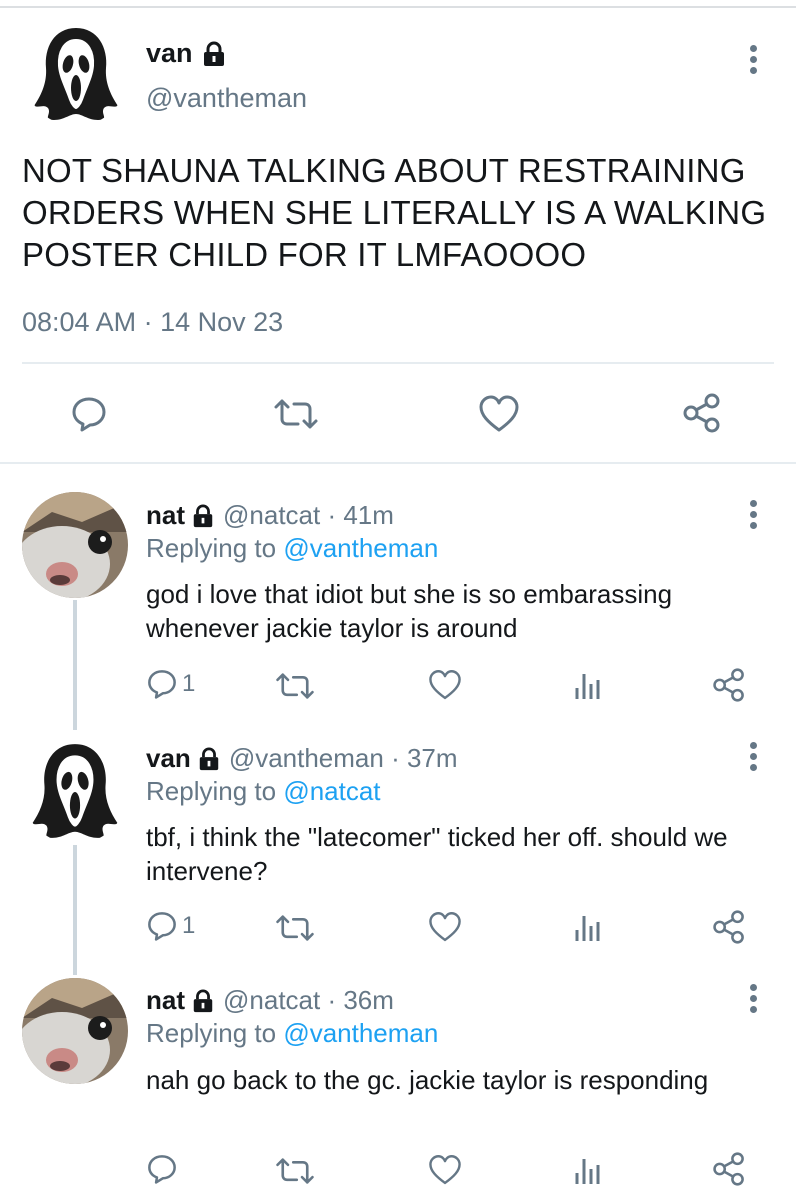 Image resolution: width=796 pixels, height=1200 pixels. Describe the element at coordinates (343, 758) in the screenshot. I see `reply-handle-time: @vantheman · 37m` at that location.